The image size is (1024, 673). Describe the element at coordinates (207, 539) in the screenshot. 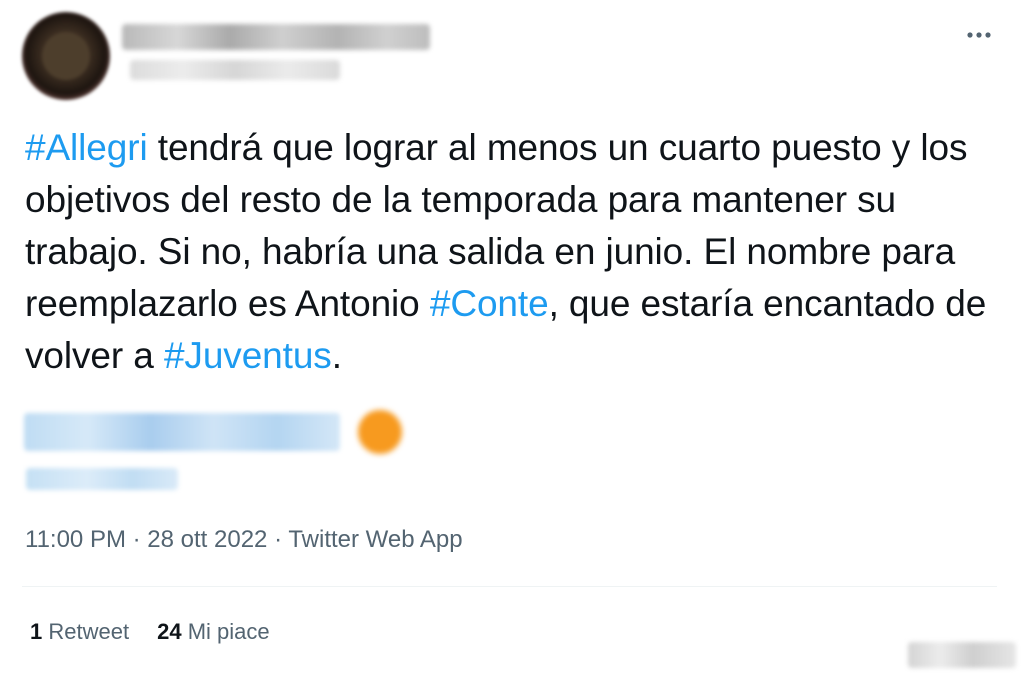

I see `tweet-date: 28 ott 2022` at that location.